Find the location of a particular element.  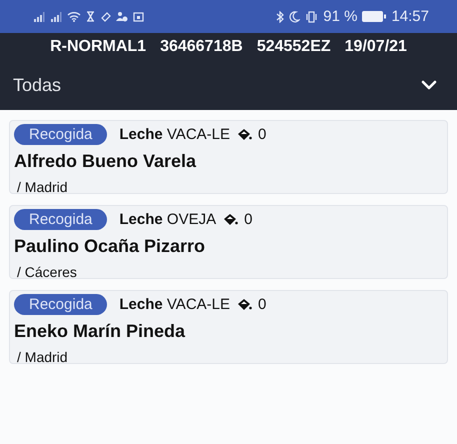

farmer-name: Paulino Ocaña Pizarro is located at coordinates (110, 246).